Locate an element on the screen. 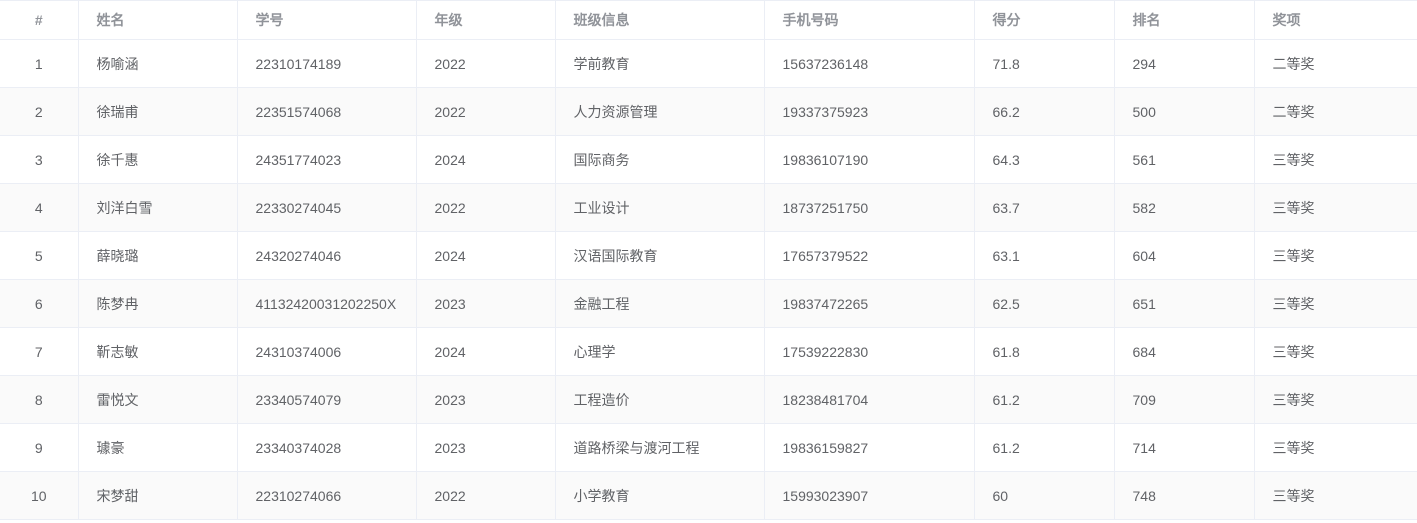 The width and height of the screenshot is (1417, 523). index-cell-text: 5 is located at coordinates (38, 255).